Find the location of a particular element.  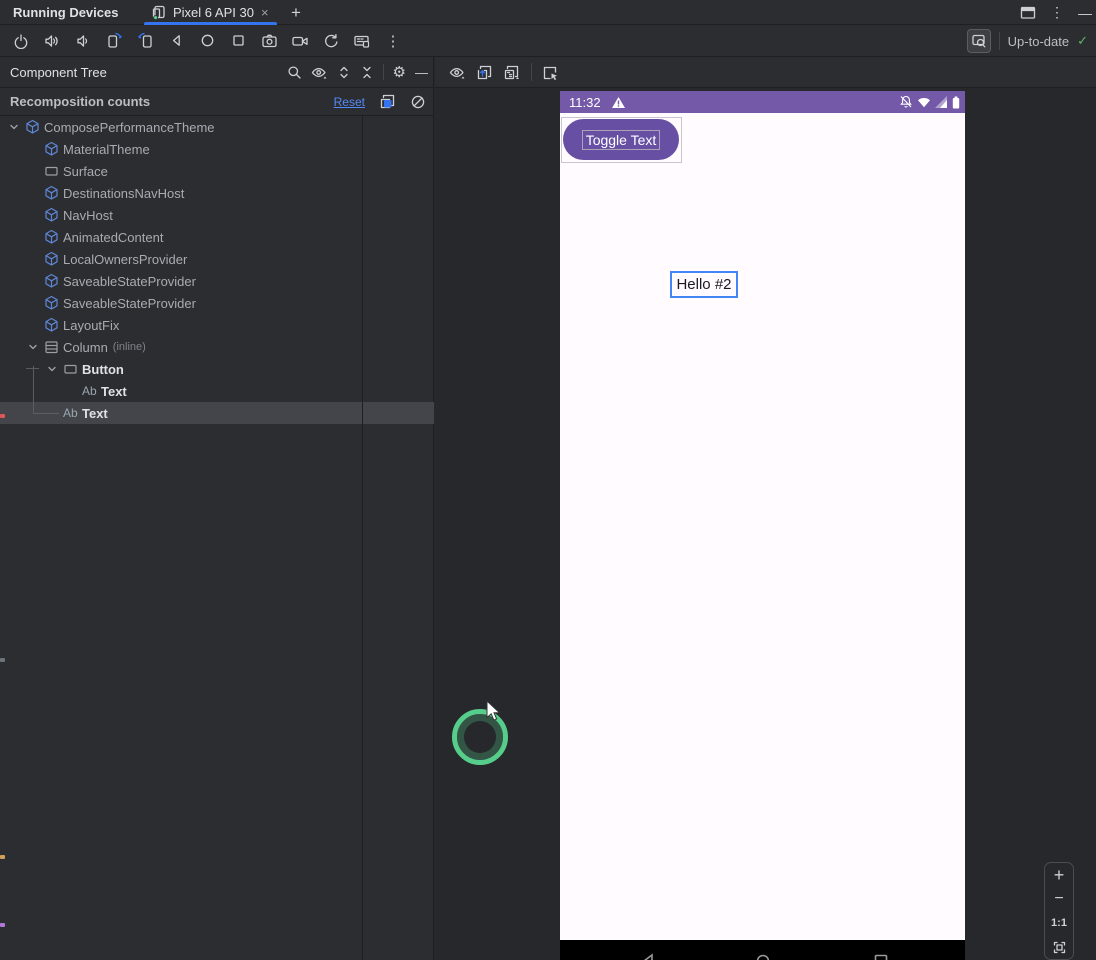

tree-node-column: Column (inline) is located at coordinates (217, 347).